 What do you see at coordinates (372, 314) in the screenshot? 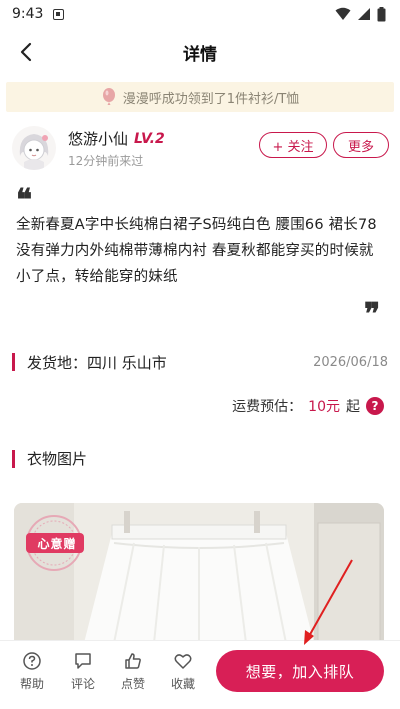
I see `close-quote-icon: ❞` at bounding box center [372, 314].